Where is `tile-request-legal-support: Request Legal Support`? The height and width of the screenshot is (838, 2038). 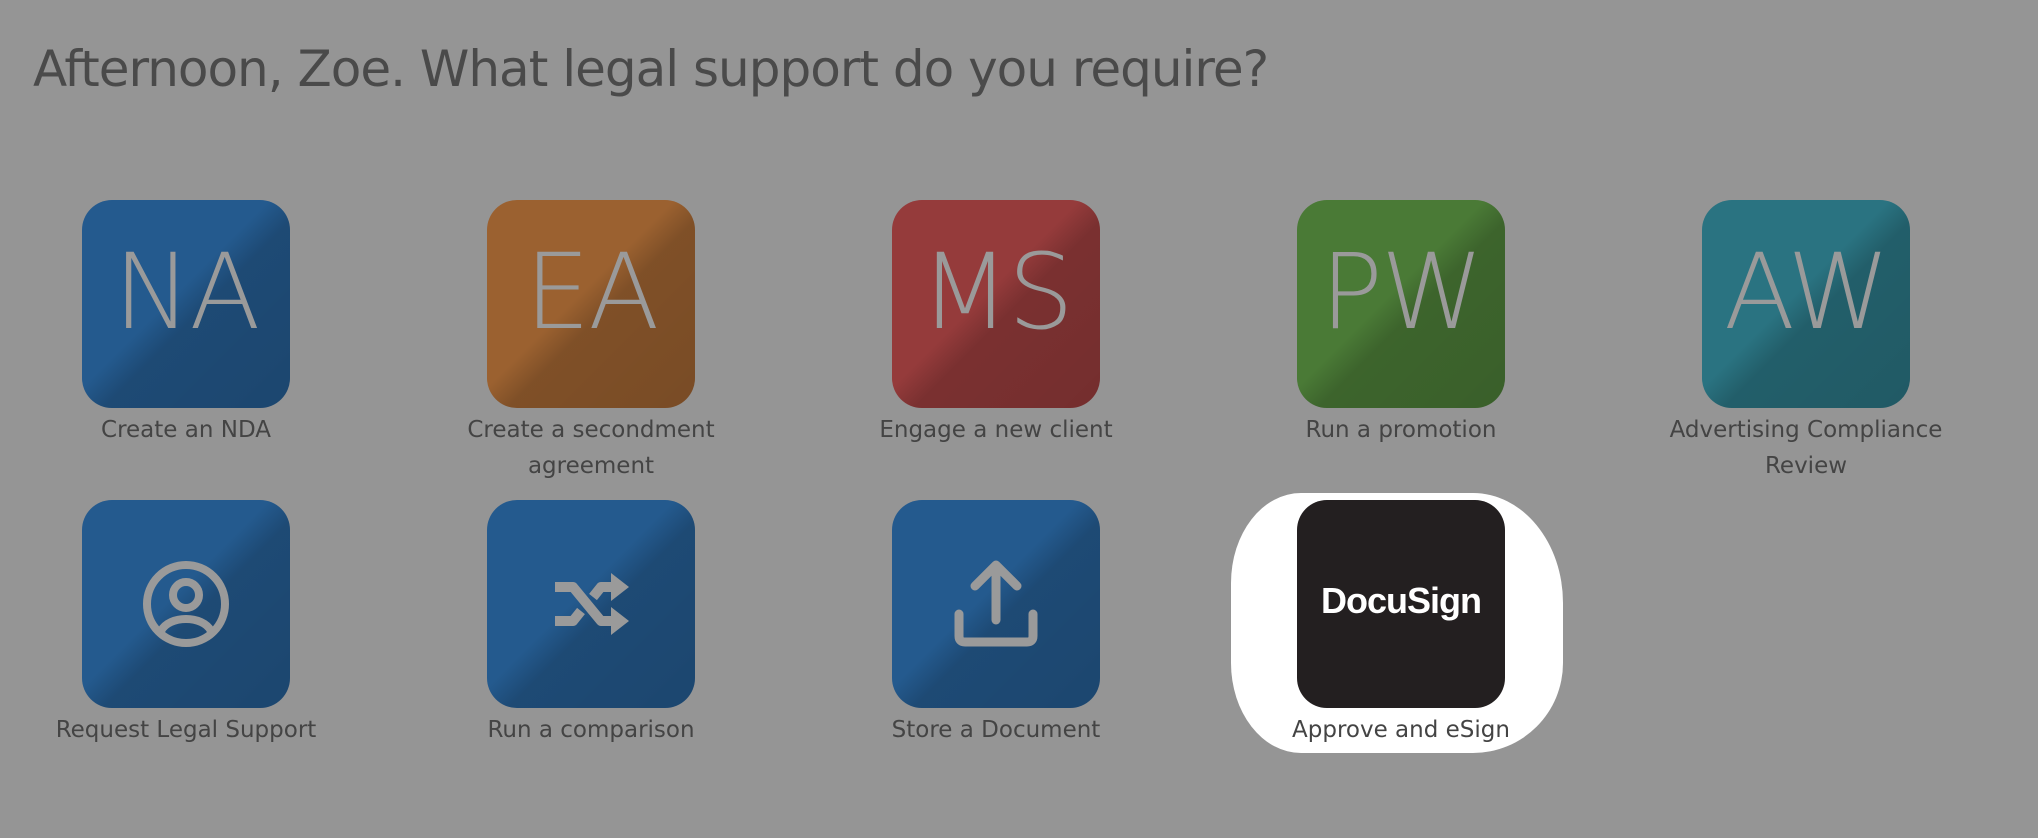
tile-request-legal-support: Request Legal Support is located at coordinates (186, 624).